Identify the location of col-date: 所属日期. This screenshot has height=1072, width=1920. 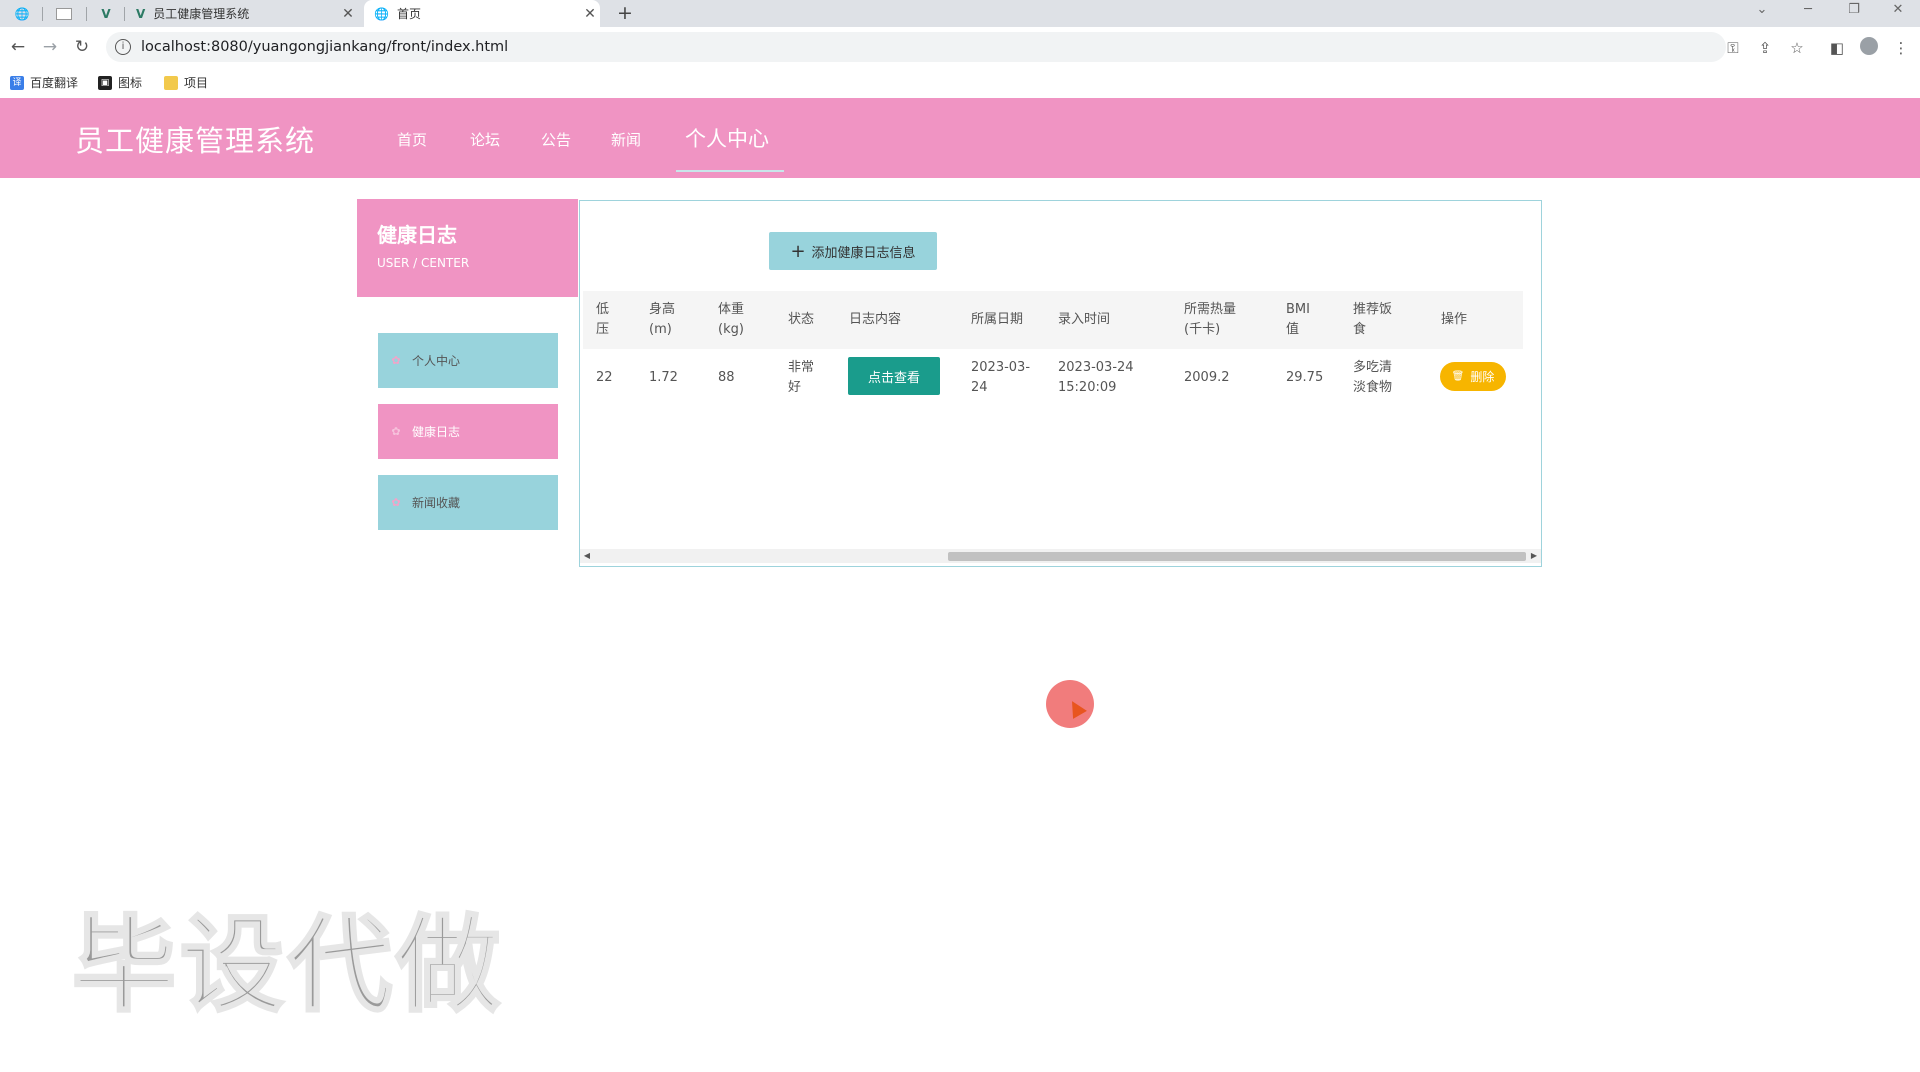
(997, 319).